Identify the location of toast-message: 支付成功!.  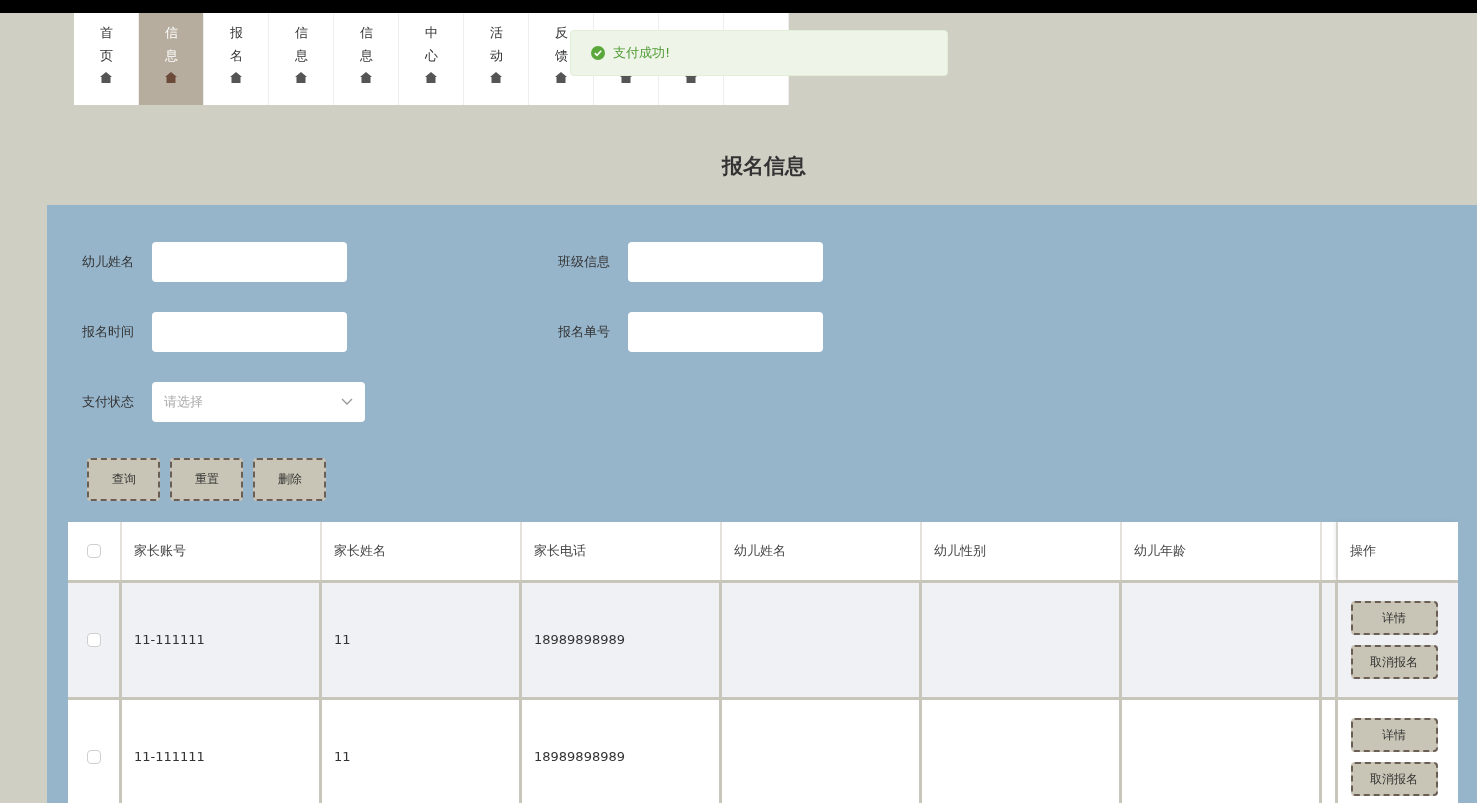
(642, 53).